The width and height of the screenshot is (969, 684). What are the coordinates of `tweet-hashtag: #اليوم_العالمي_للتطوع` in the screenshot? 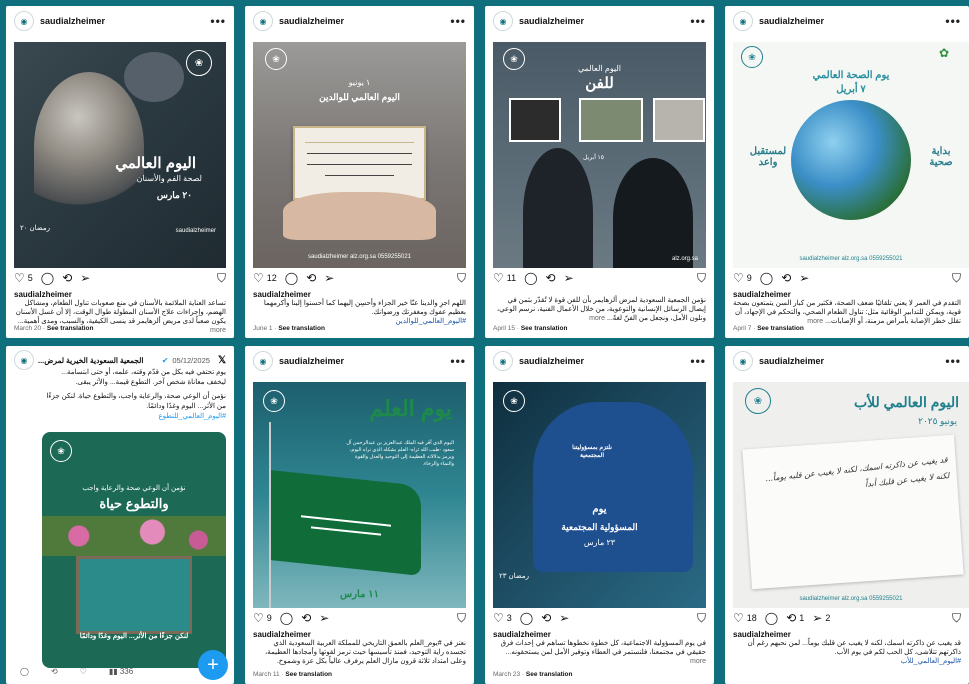 It's located at (134, 417).